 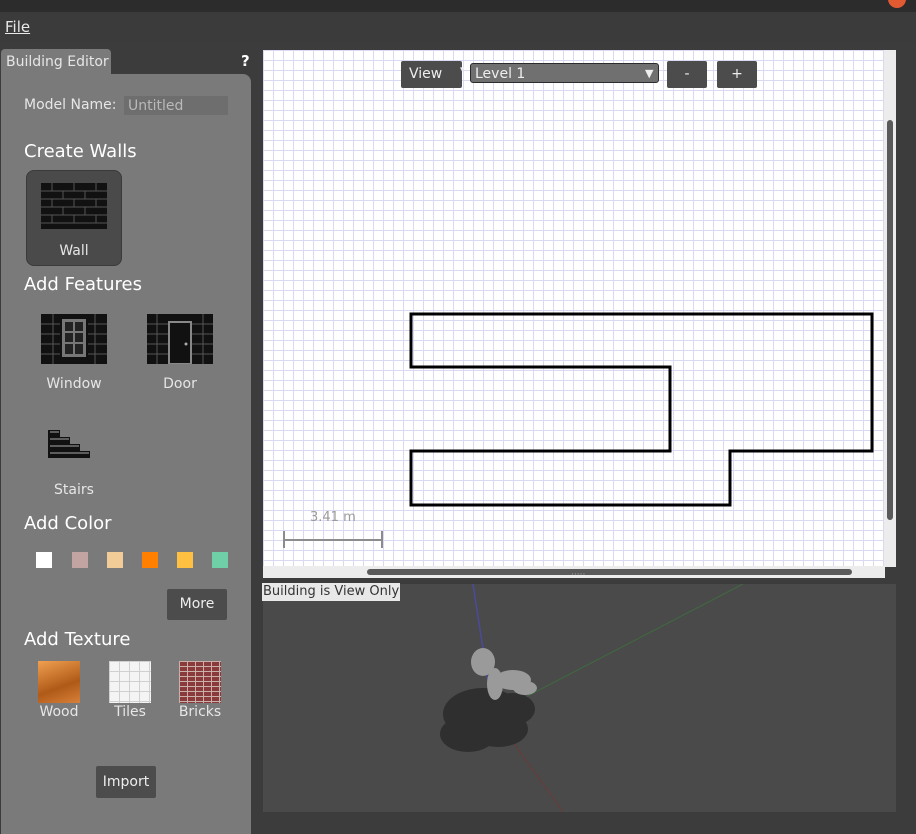 I want to click on color-swatch-tan, so click(x=115, y=560).